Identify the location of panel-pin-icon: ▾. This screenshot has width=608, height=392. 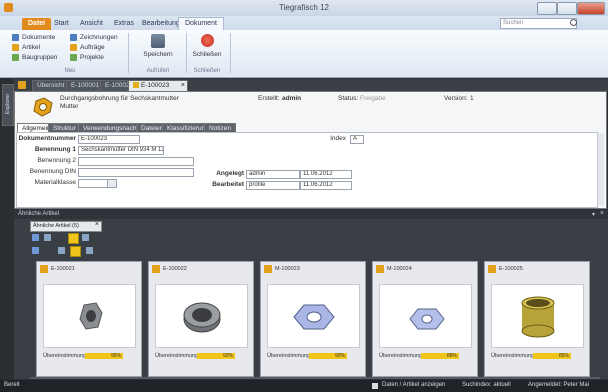
(593, 214).